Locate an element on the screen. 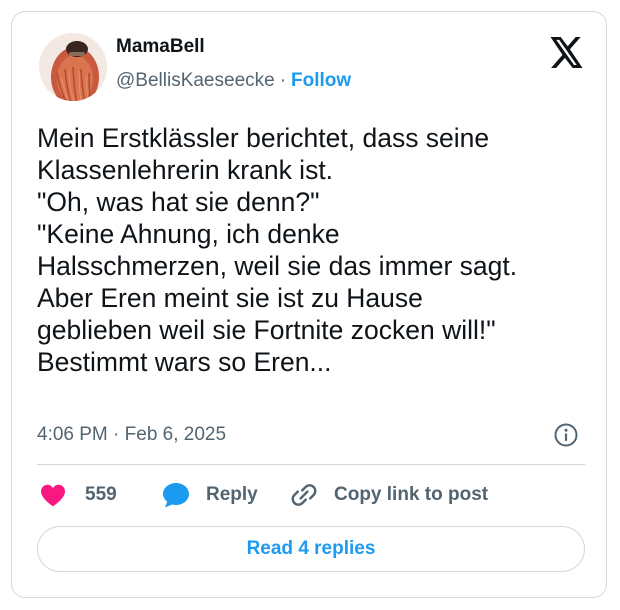 This screenshot has width=620, height=610. copy-link-button: Copy link to post is located at coordinates (389, 495).